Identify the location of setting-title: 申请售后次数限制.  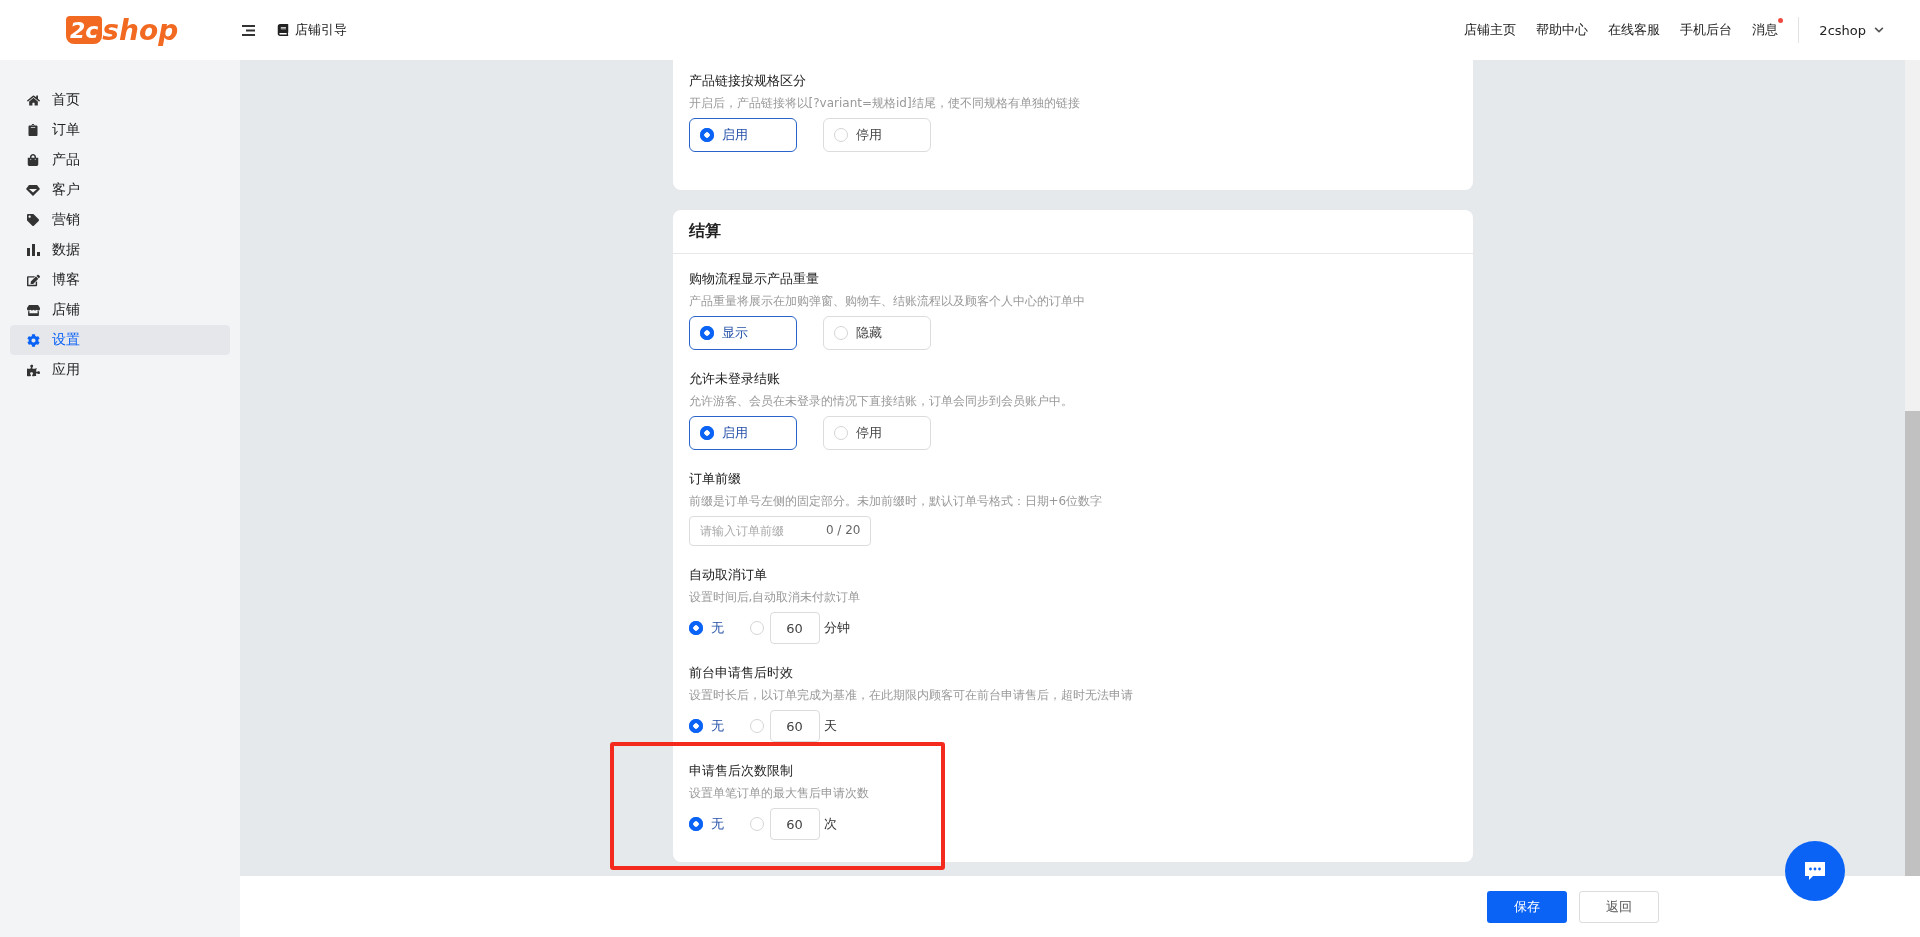
(741, 771).